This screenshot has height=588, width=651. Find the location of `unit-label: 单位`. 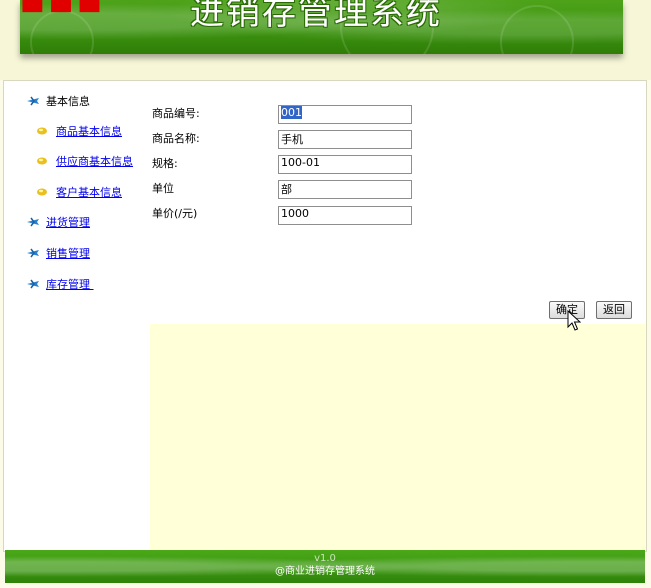

unit-label: 单位 is located at coordinates (163, 188).